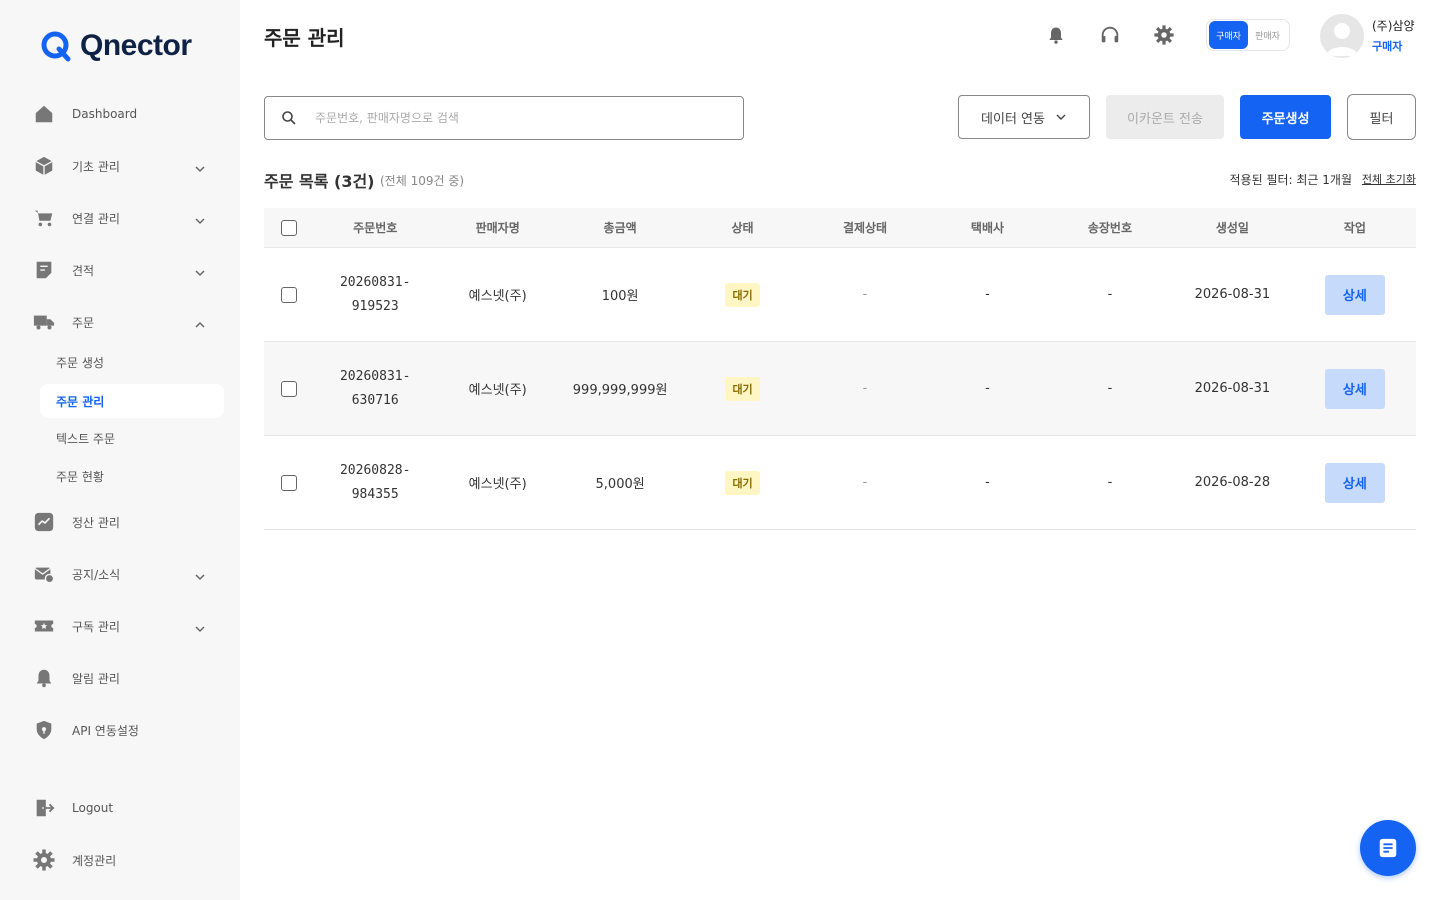 This screenshot has width=1440, height=900. I want to click on created-cell: 2026-08-31, so click(1232, 294).